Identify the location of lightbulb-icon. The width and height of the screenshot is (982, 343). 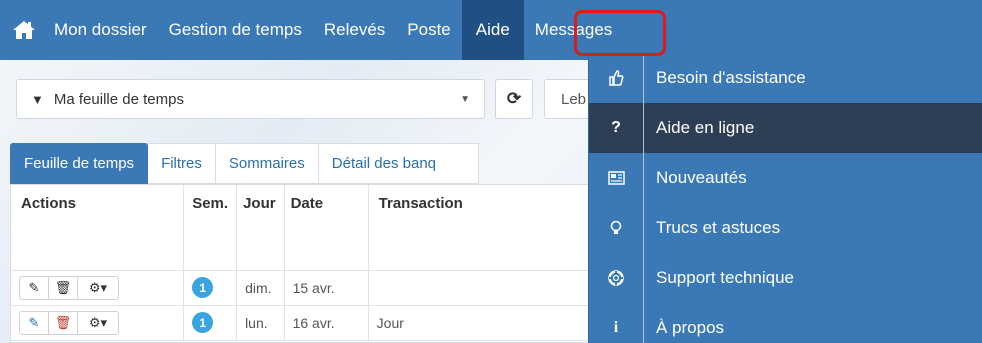
(616, 228).